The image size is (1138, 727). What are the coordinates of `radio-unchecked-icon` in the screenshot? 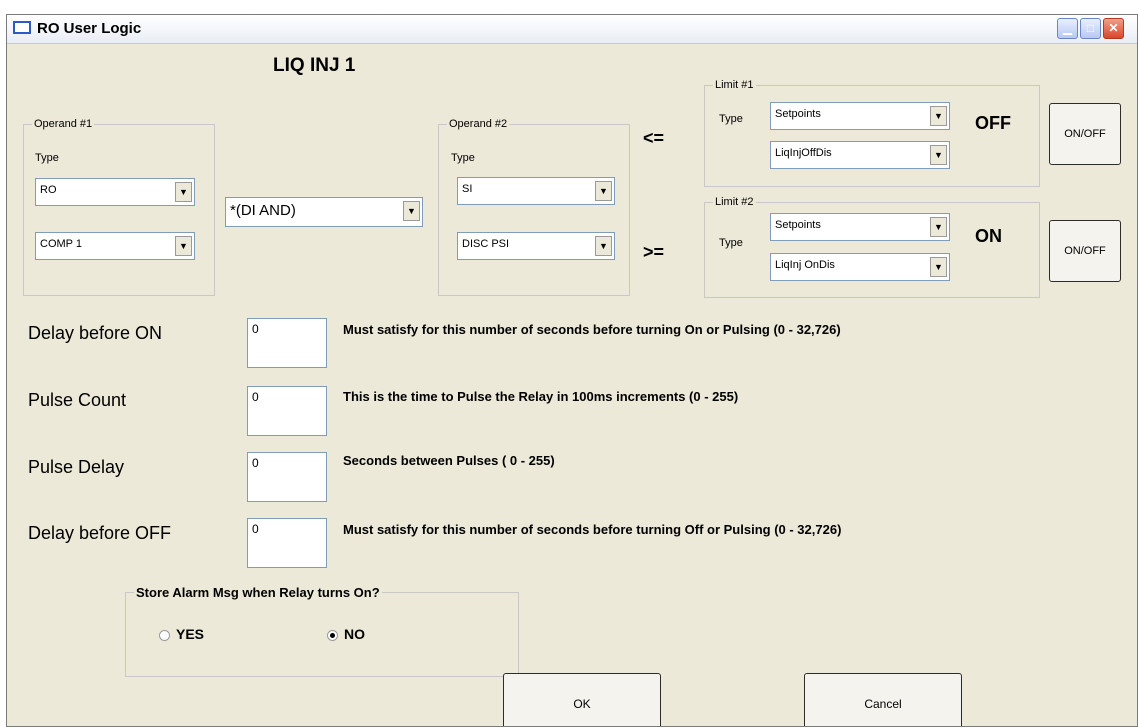 It's located at (164, 635).